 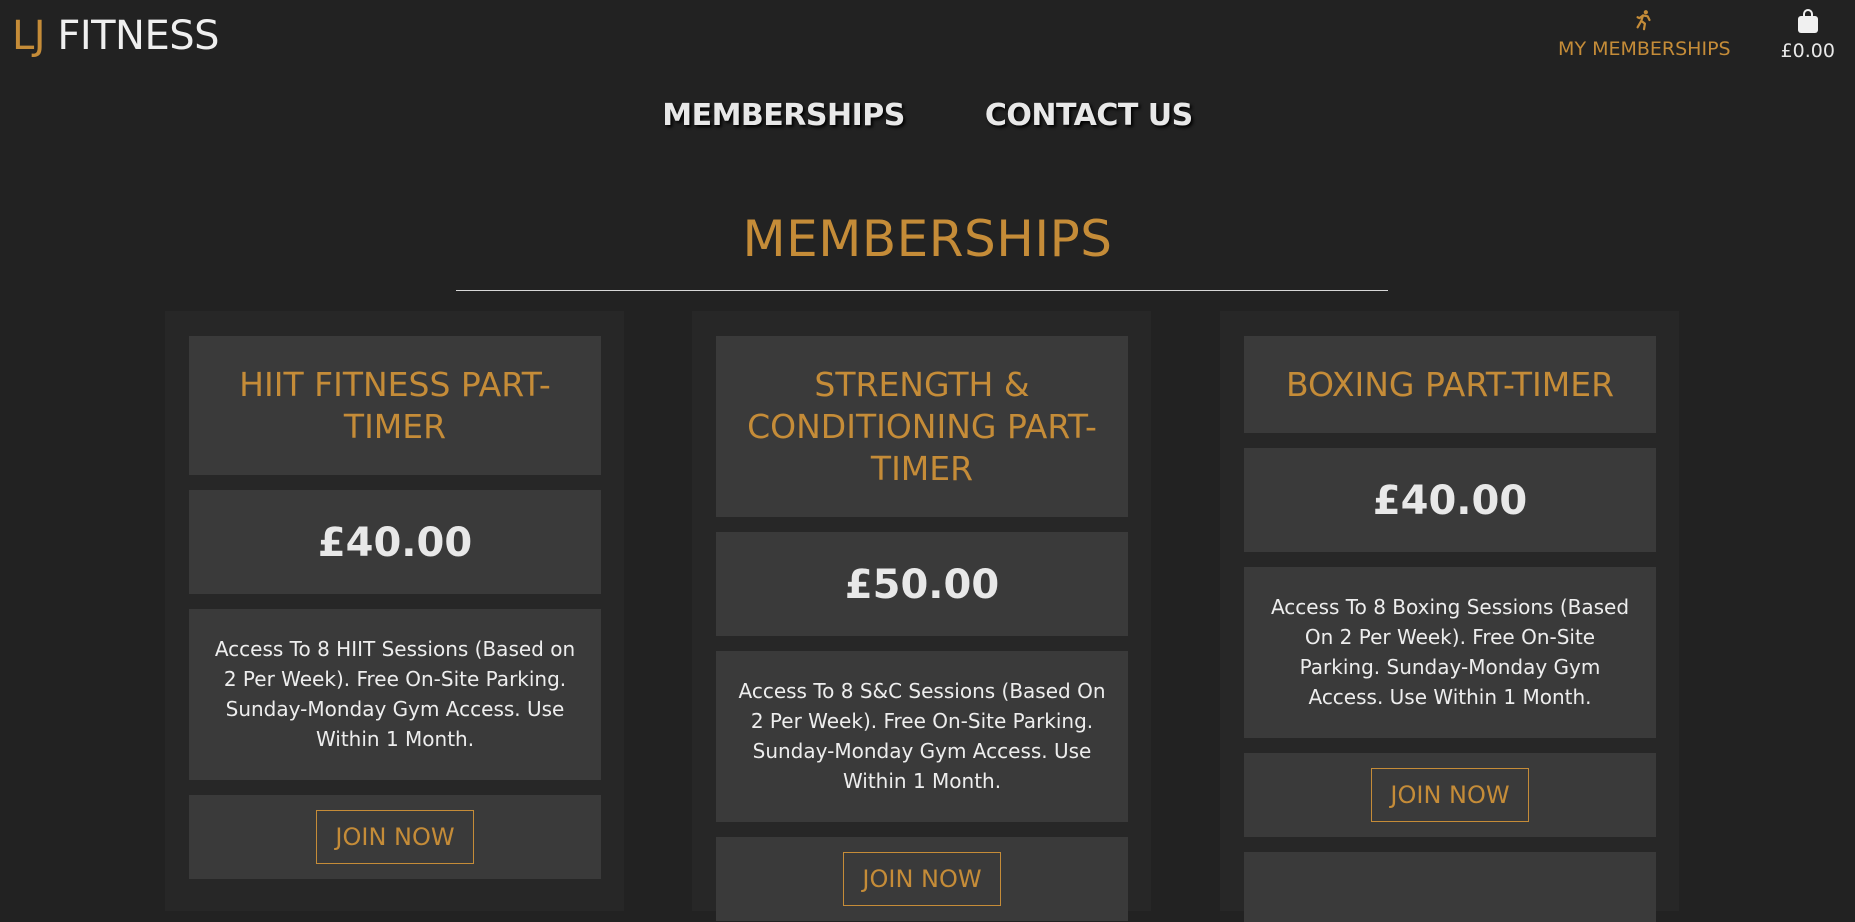 What do you see at coordinates (922, 290) in the screenshot?
I see `title-divider` at bounding box center [922, 290].